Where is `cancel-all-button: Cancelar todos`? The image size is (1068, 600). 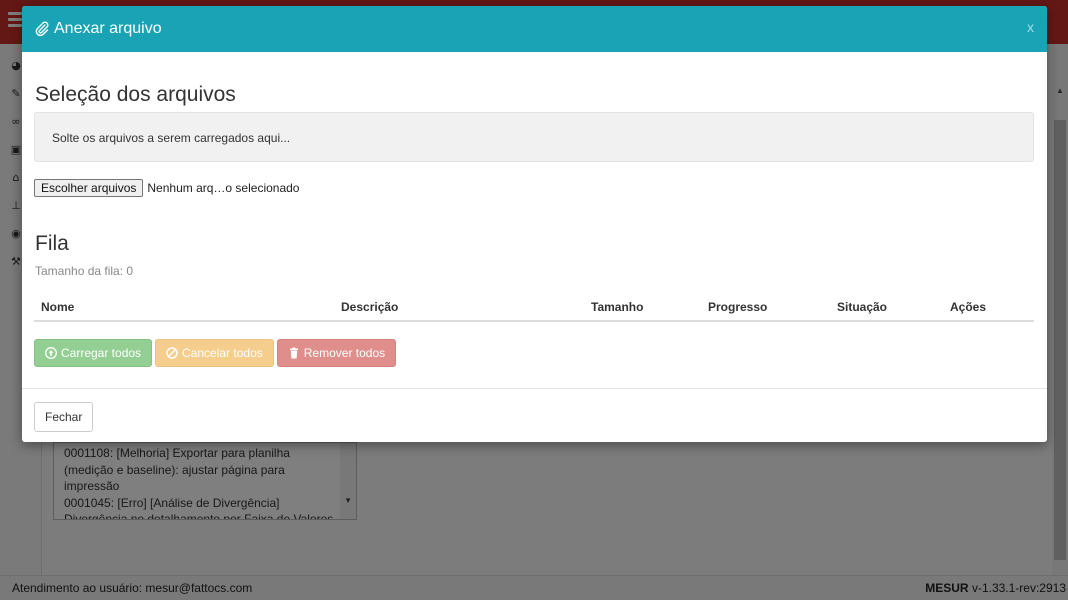 cancel-all-button: Cancelar todos is located at coordinates (214, 353).